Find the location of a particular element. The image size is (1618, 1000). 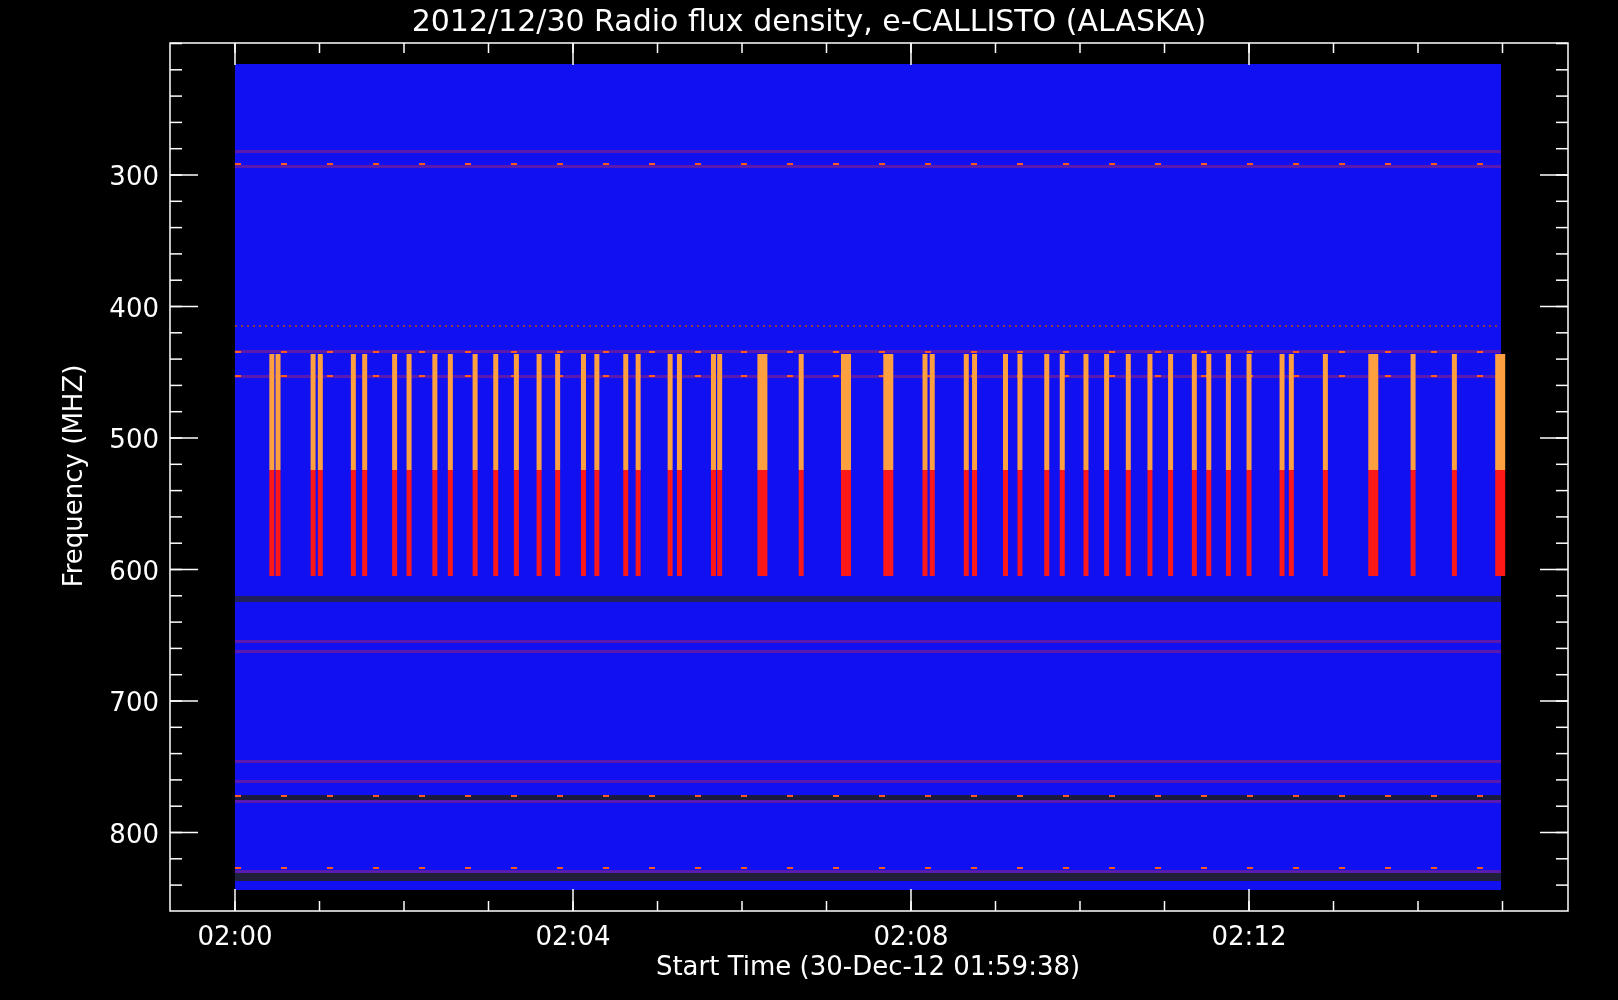

y-tick-label: 500 is located at coordinates (134, 439).